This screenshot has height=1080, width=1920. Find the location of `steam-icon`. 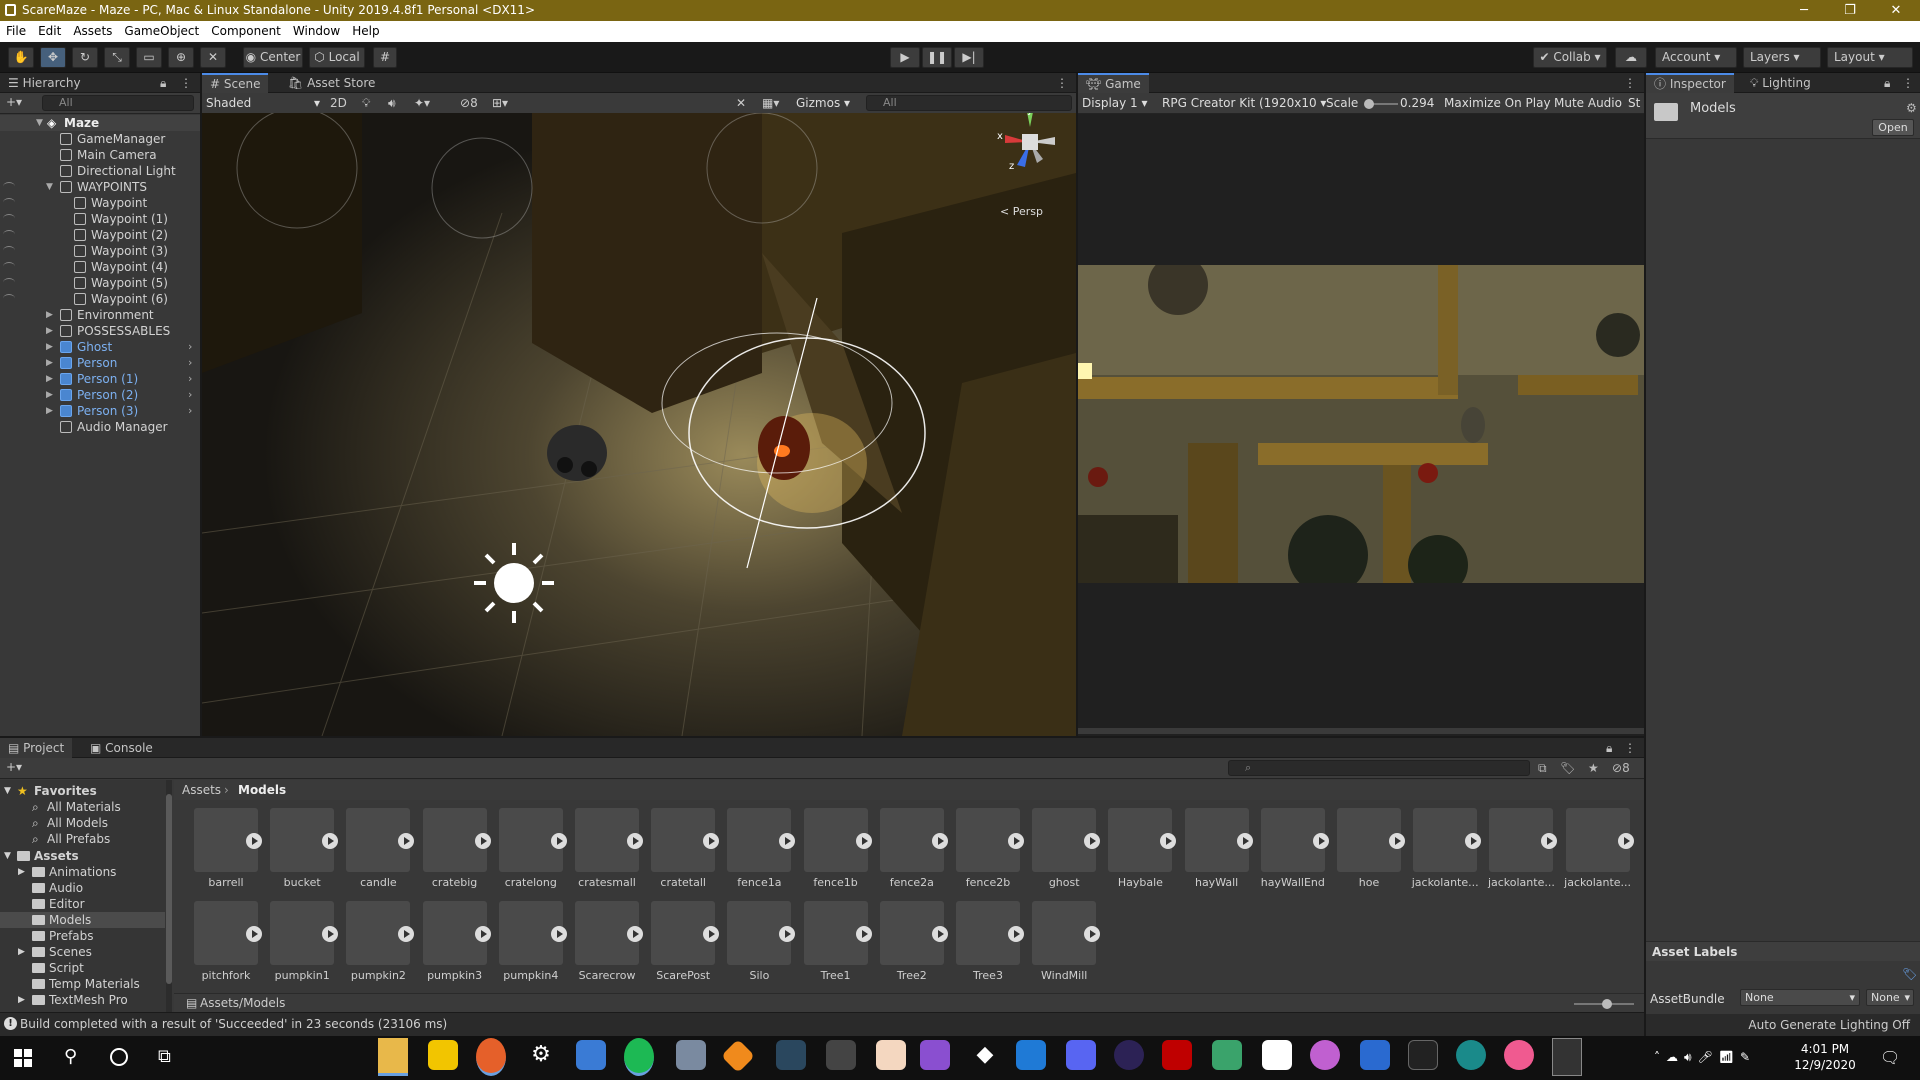

steam-icon is located at coordinates (791, 1055).